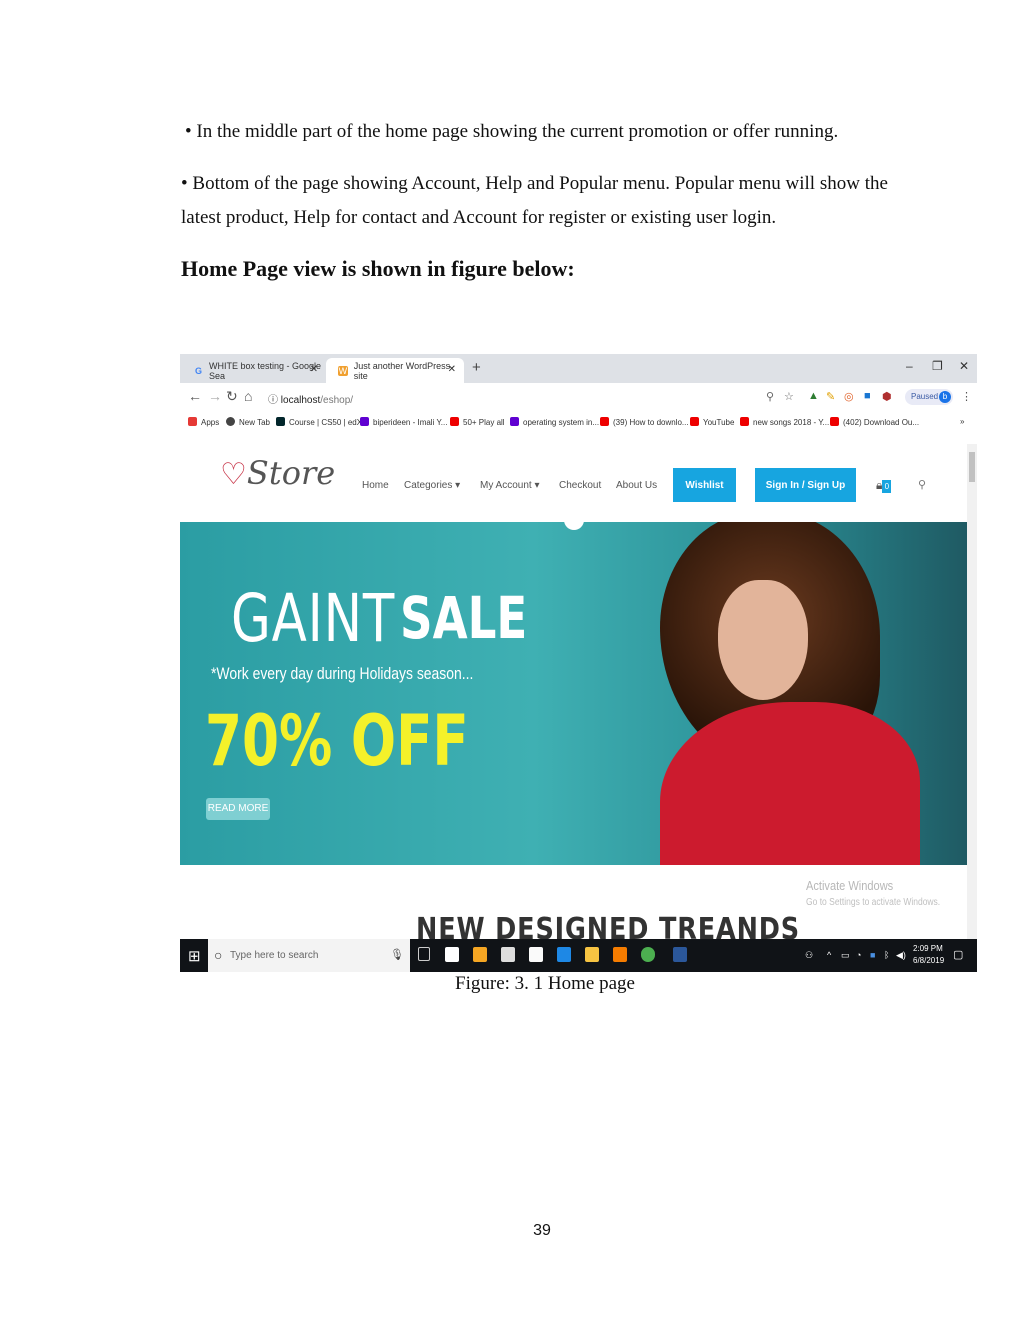  Describe the element at coordinates (922, 484) in the screenshot. I see `search-icon: ⚲` at that location.